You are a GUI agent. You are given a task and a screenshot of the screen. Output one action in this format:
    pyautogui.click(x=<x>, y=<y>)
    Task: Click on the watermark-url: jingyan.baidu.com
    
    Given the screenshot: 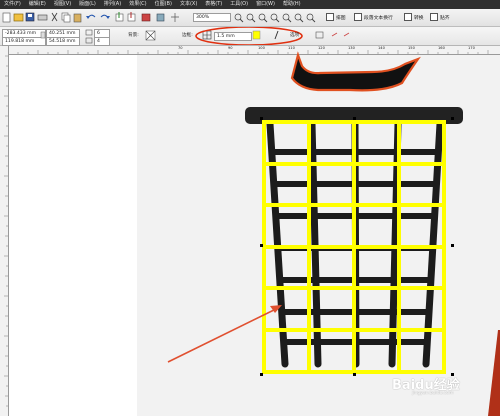 What is the action you would take?
    pyautogui.click(x=433, y=393)
    